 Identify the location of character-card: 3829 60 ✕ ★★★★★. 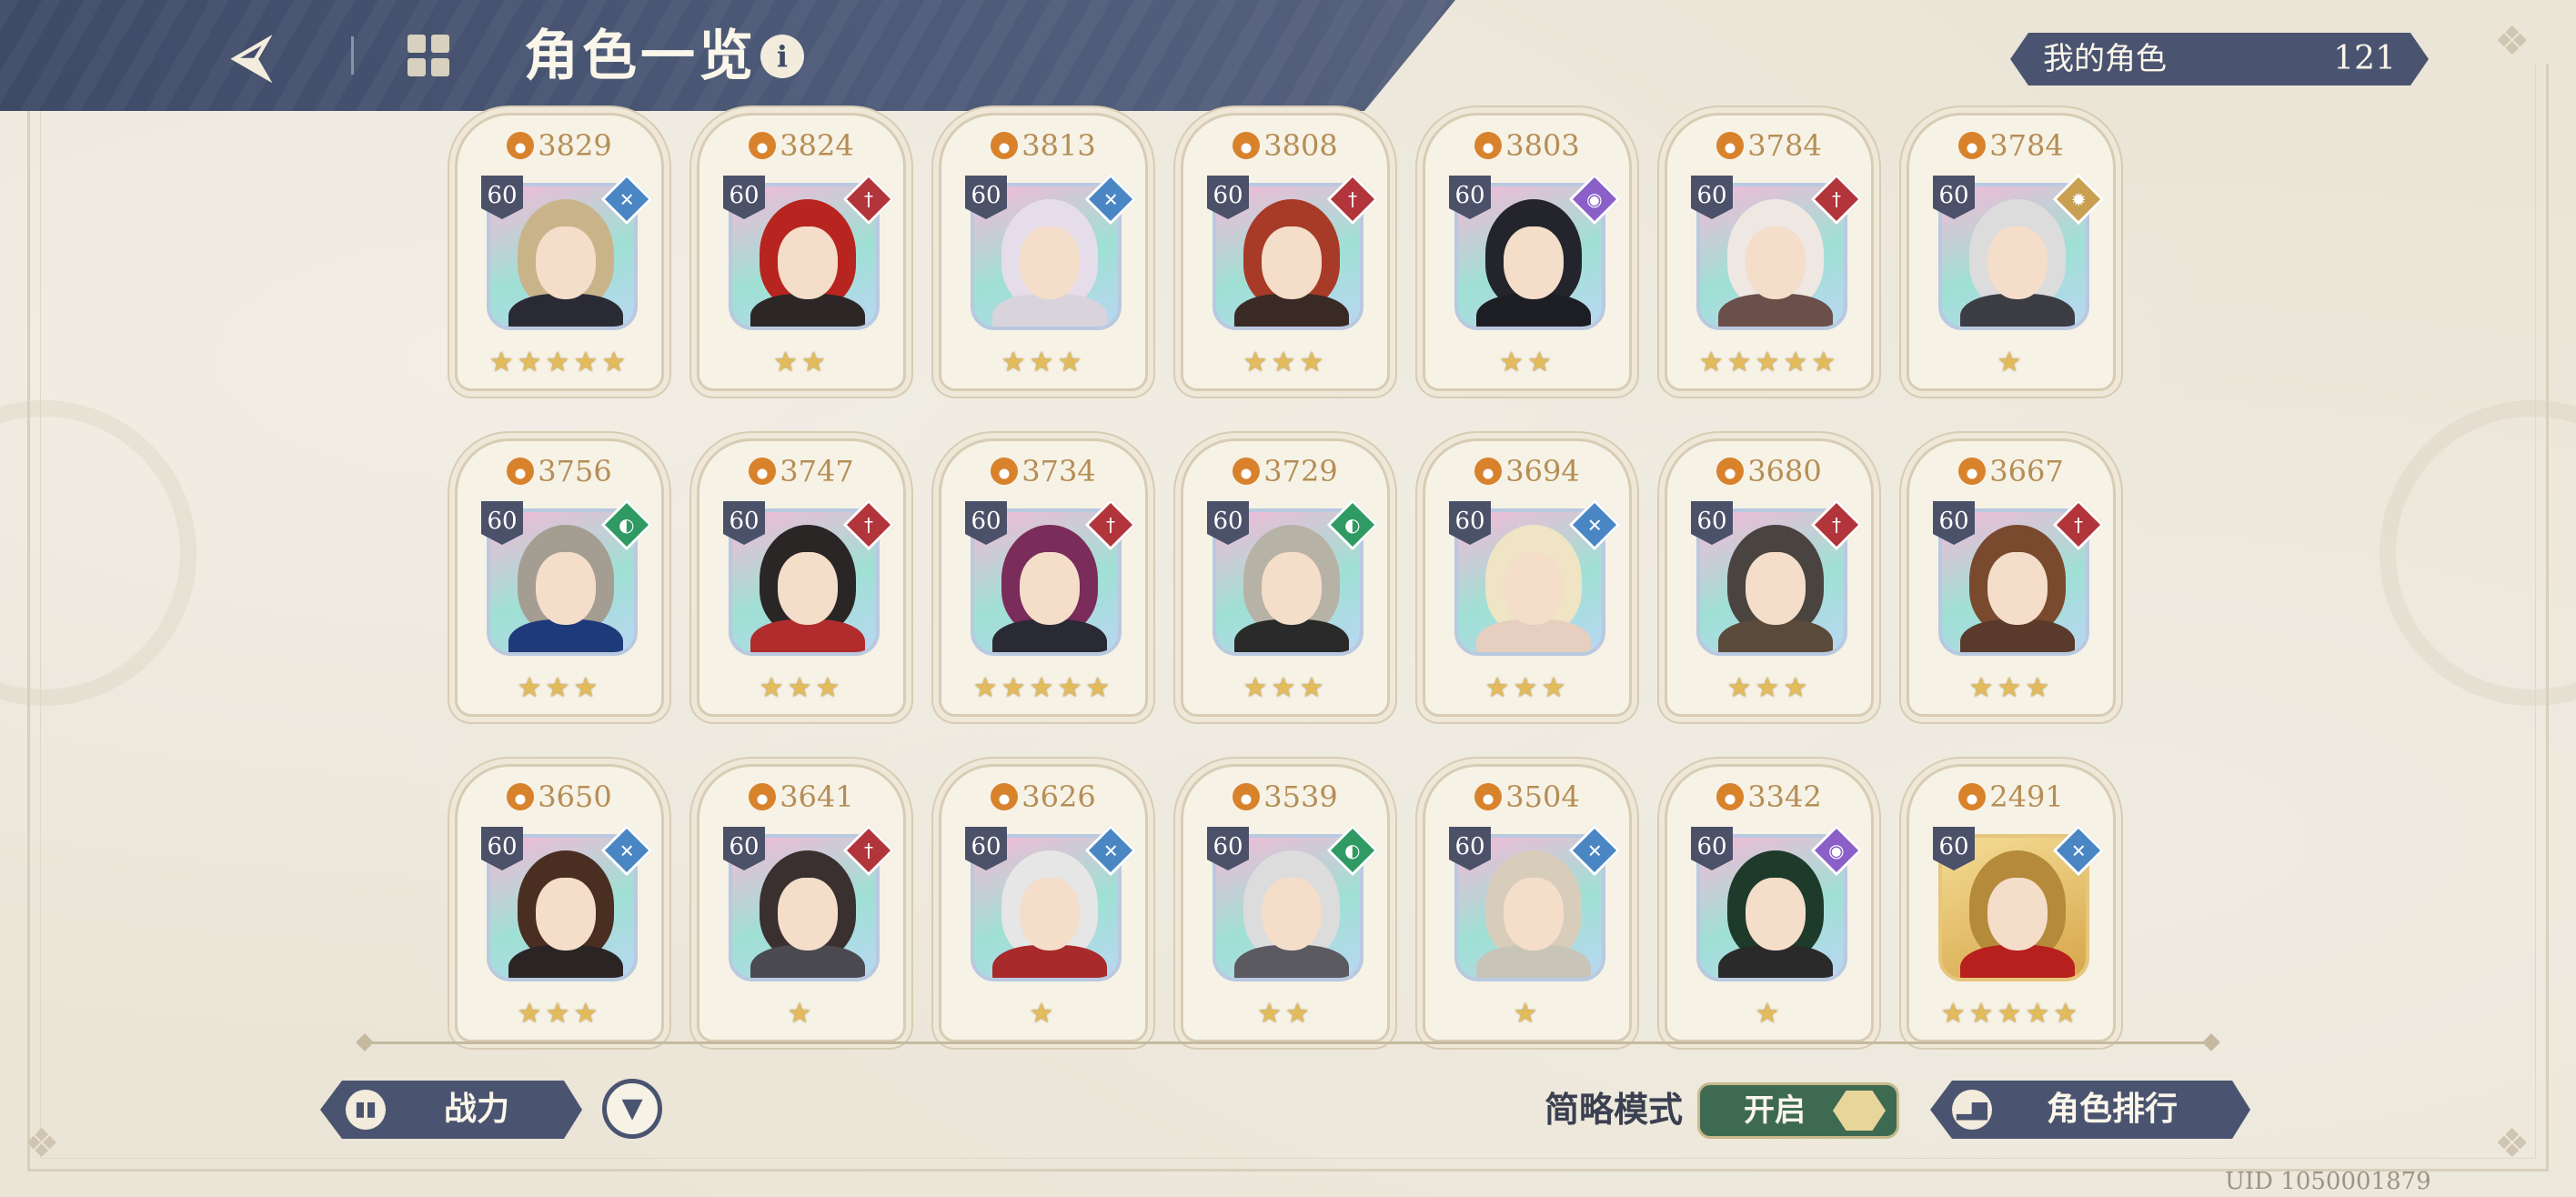
(559, 252).